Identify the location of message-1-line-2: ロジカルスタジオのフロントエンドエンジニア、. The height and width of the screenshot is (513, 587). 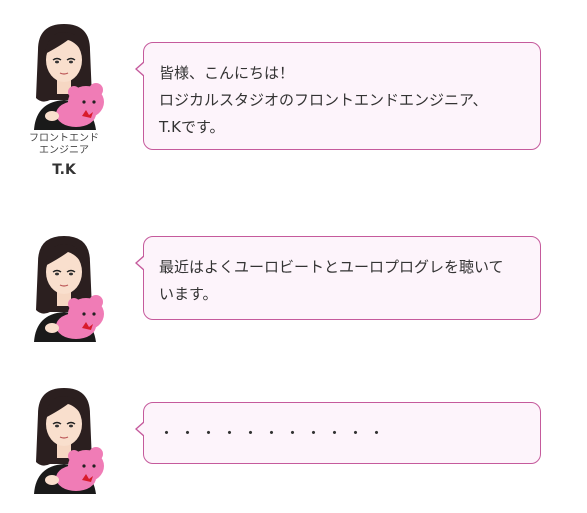
(323, 100).